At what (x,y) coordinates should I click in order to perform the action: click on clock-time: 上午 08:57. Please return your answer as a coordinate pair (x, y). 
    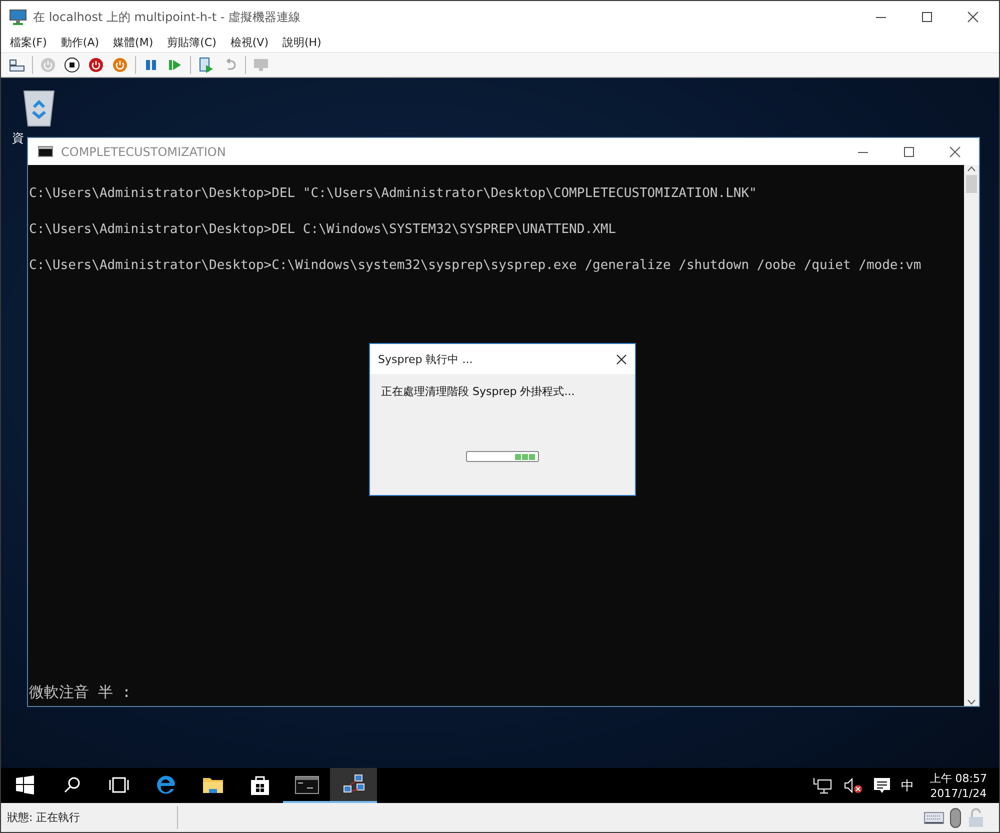
    Looking at the image, I should click on (958, 778).